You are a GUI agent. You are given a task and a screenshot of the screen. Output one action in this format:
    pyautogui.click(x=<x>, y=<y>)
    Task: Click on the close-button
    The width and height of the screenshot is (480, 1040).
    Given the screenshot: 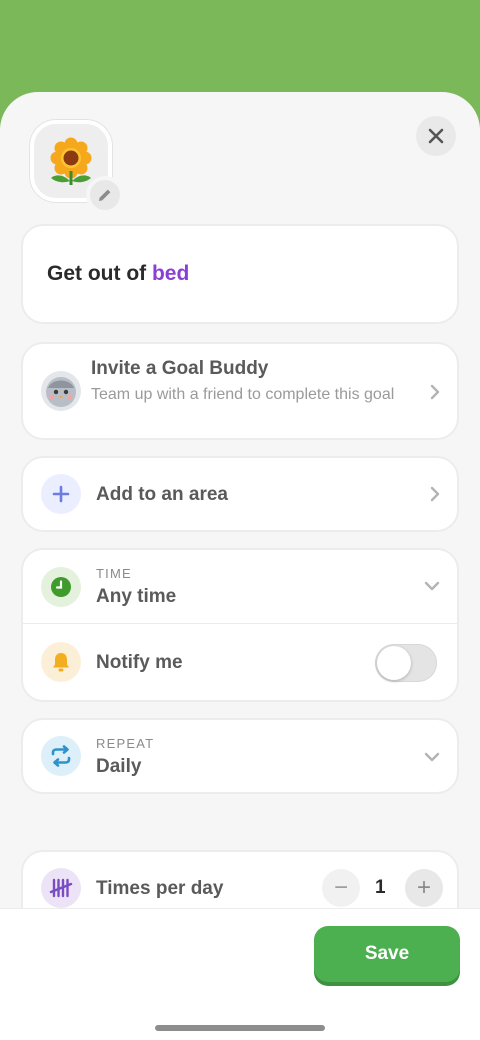 What is the action you would take?
    pyautogui.click(x=436, y=136)
    